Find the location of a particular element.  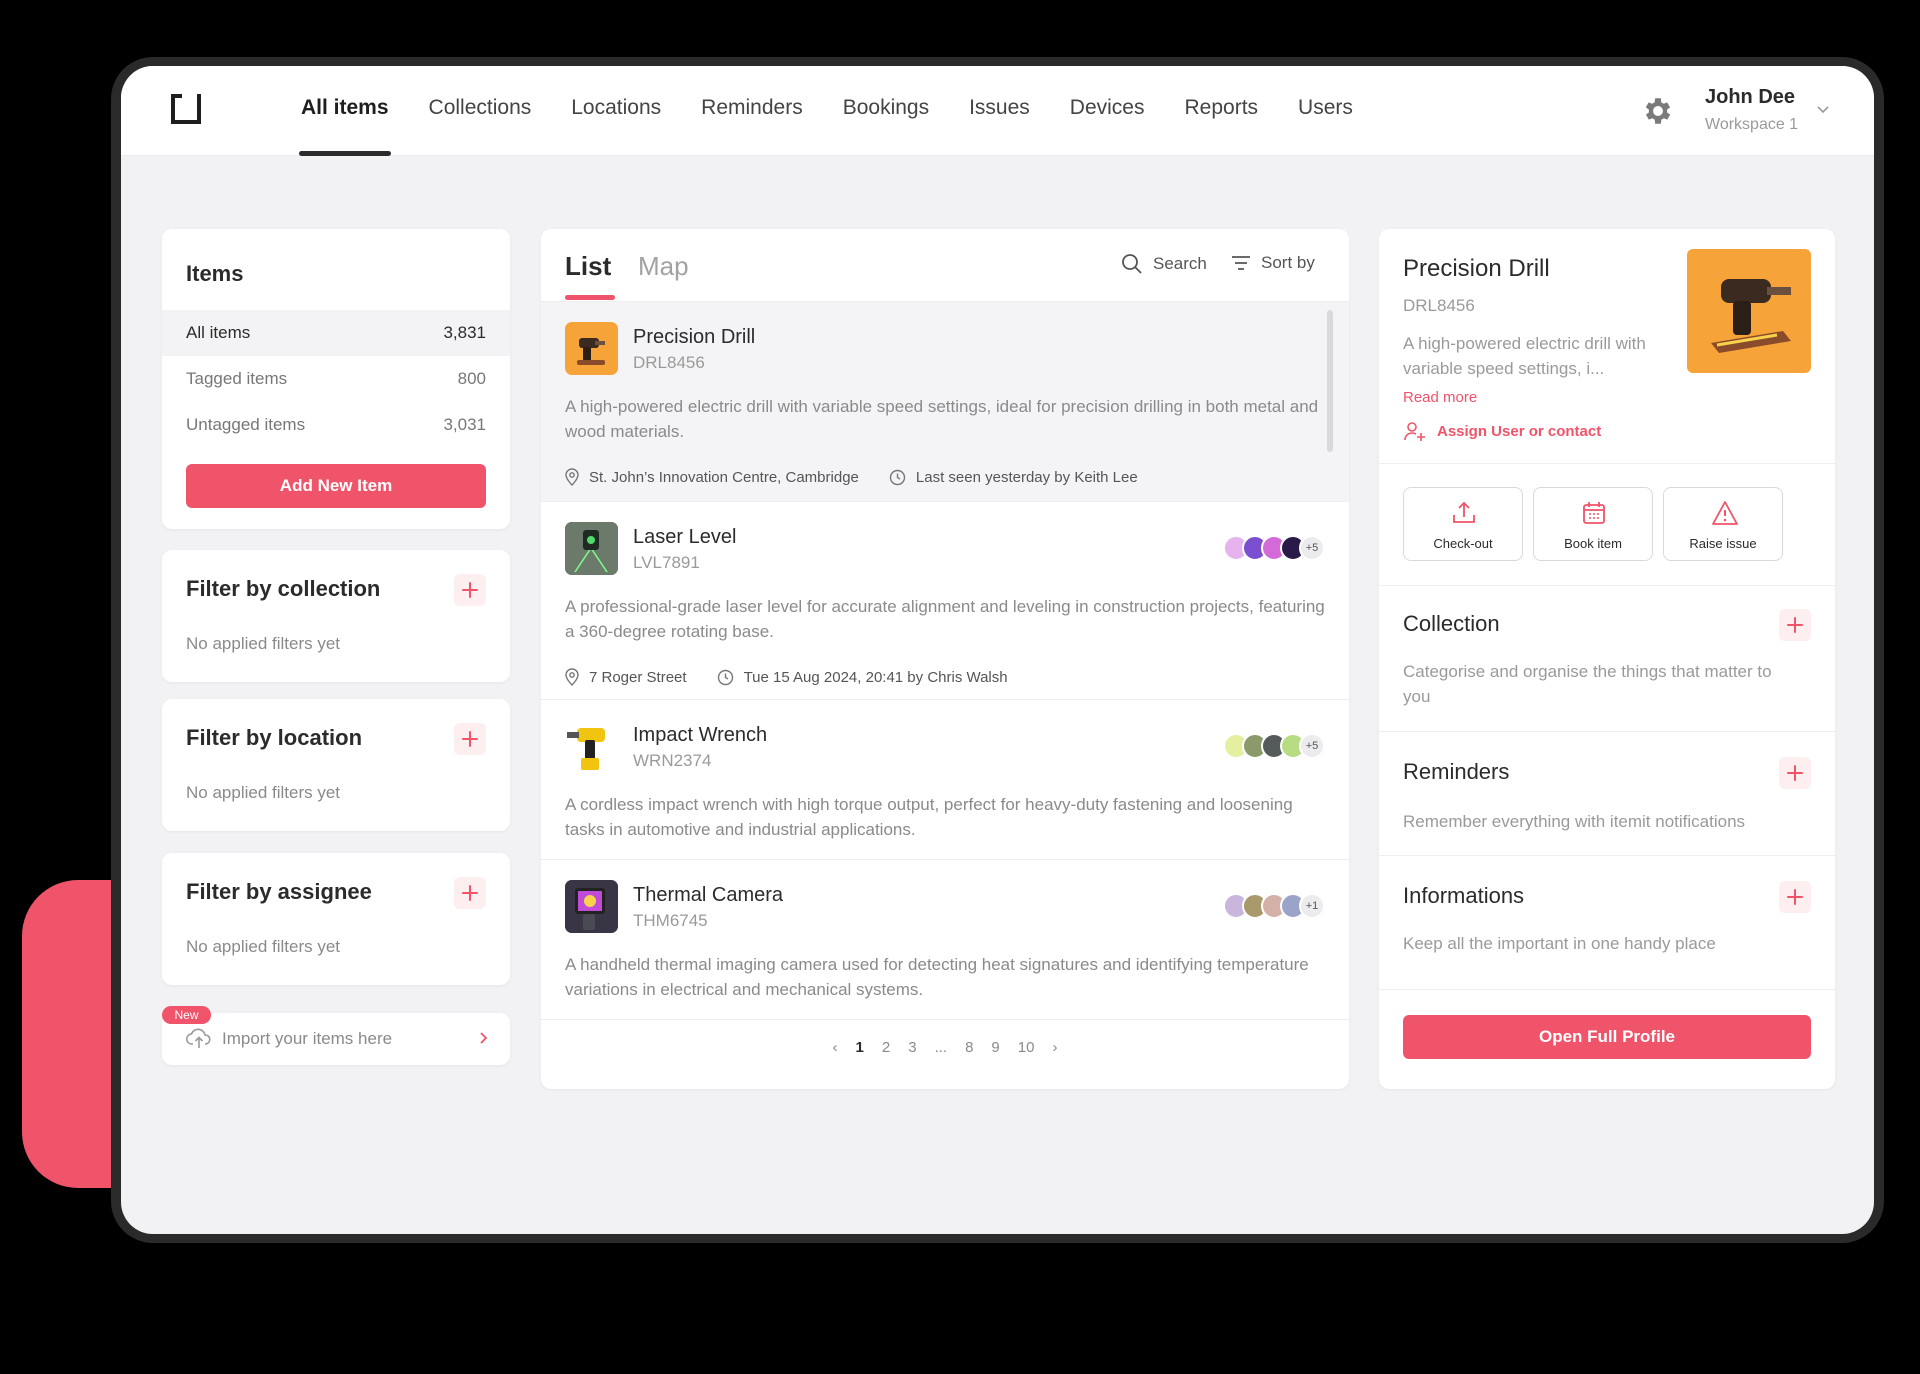

check-out-button: Check-out is located at coordinates (1463, 524).